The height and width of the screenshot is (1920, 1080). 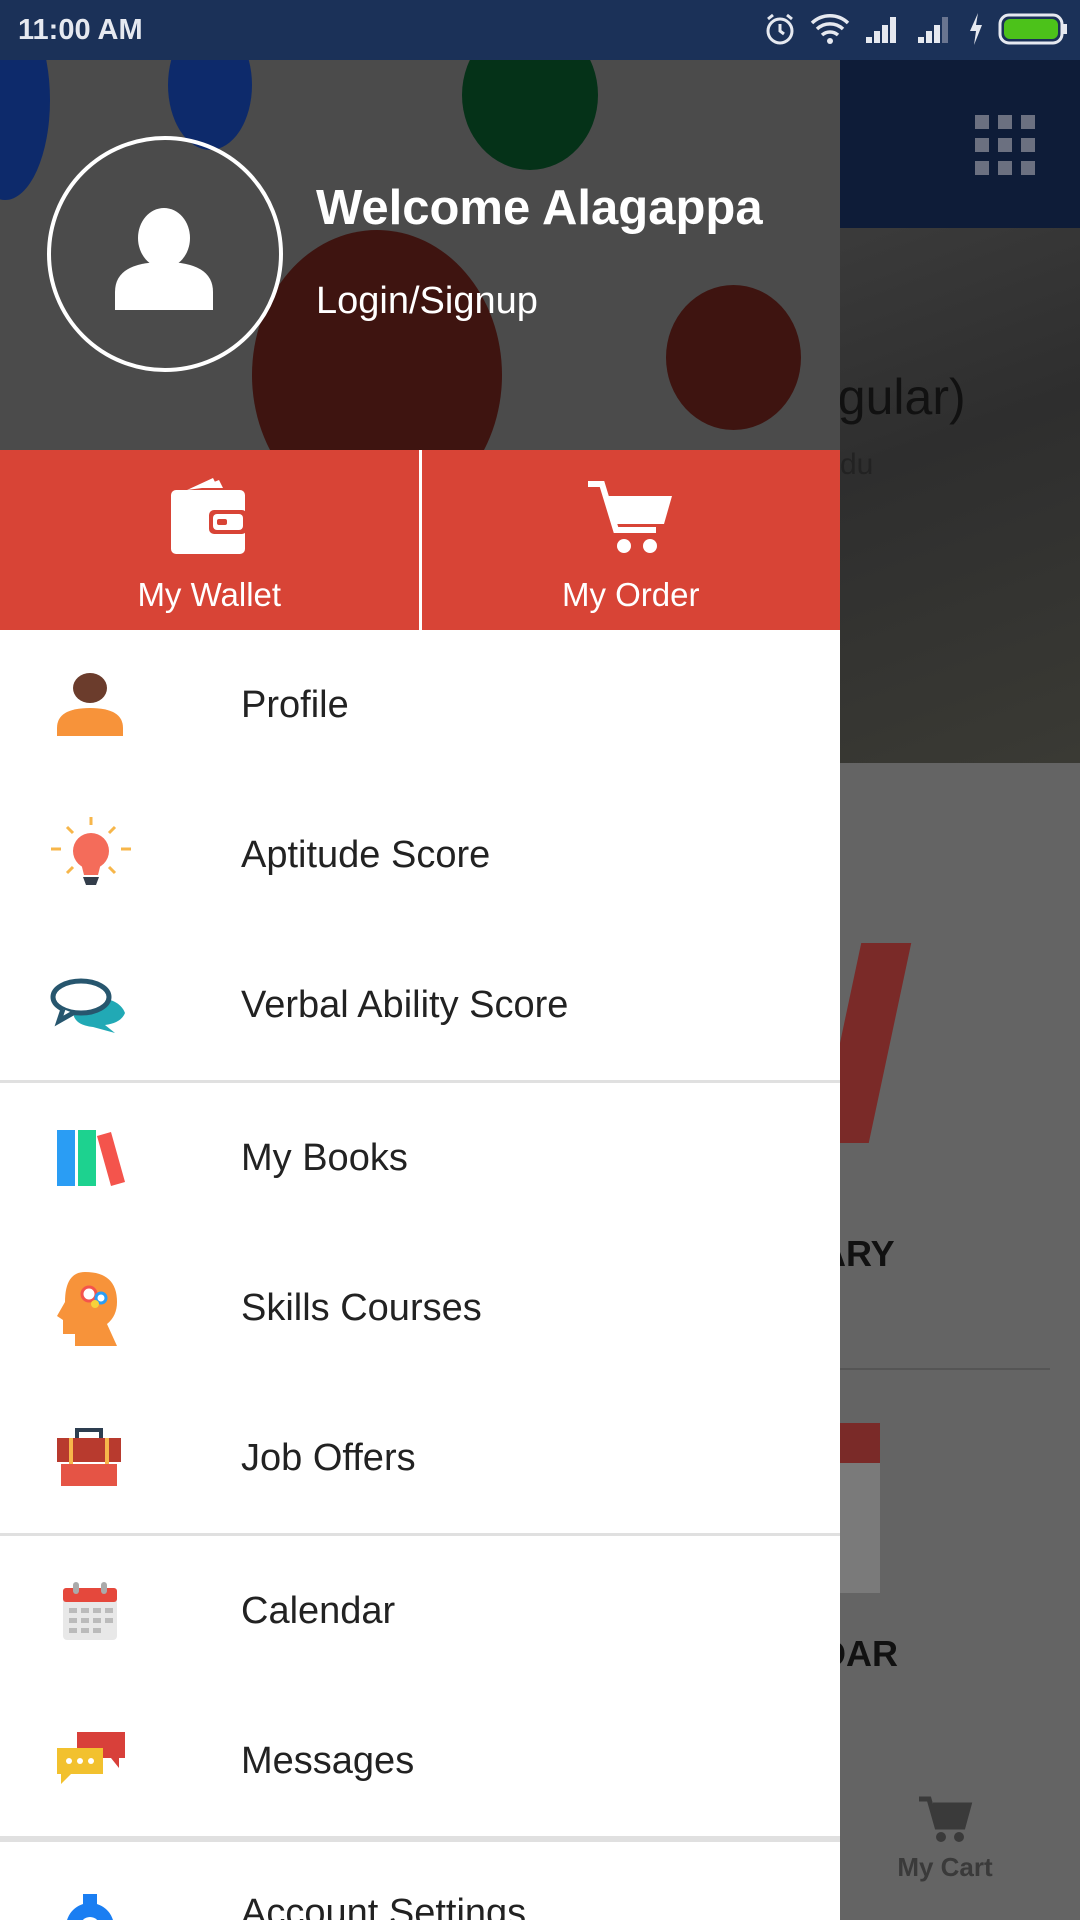 I want to click on menu-item-job-offers: Job Offers, so click(x=420, y=1458).